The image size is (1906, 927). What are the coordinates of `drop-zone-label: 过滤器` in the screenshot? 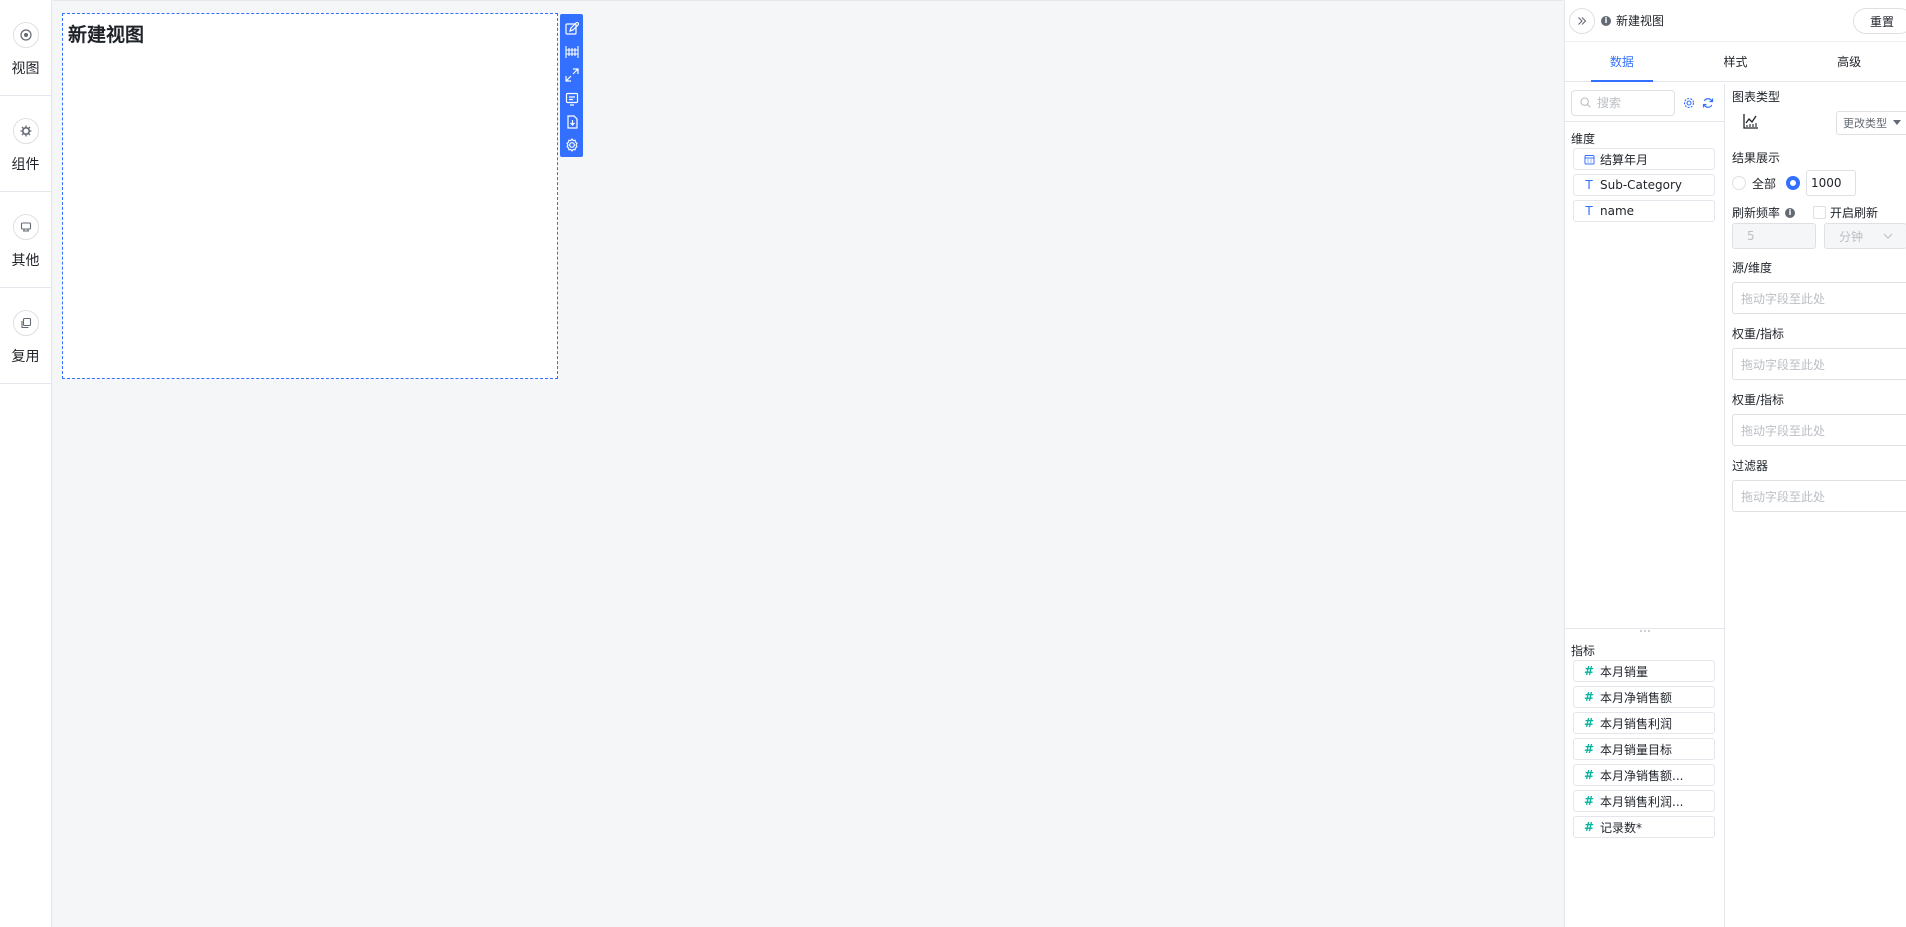 It's located at (1750, 466).